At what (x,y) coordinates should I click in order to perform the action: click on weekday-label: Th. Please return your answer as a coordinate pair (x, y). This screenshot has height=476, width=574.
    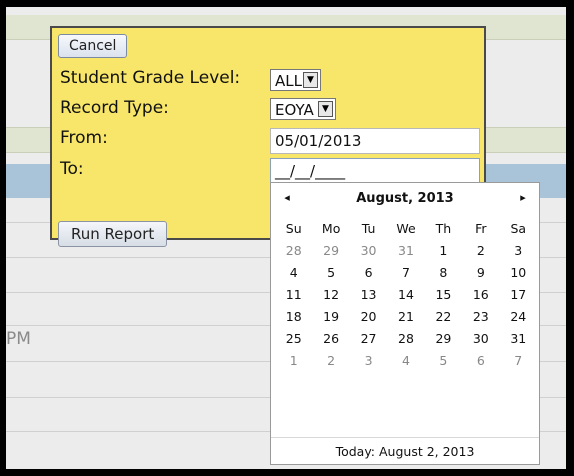
    Looking at the image, I should click on (443, 228).